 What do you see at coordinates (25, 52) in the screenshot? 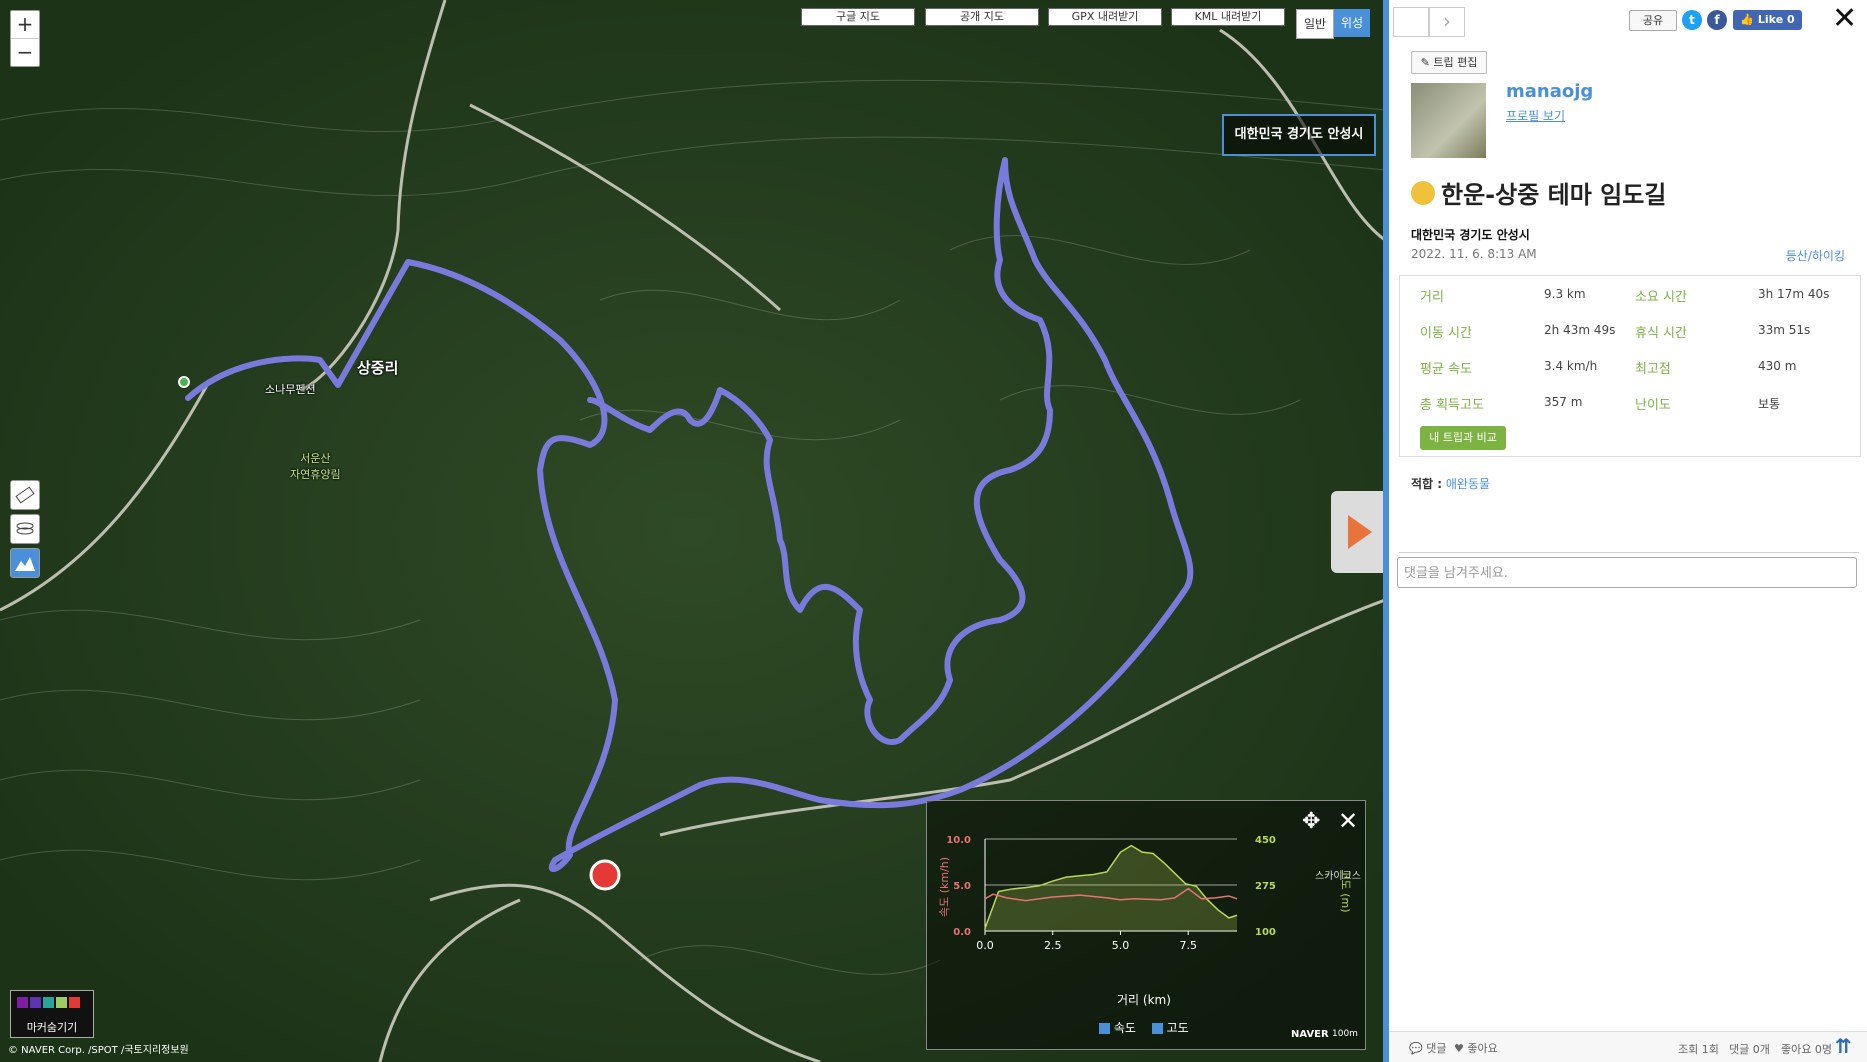
I see `zoom-out-button: −` at bounding box center [25, 52].